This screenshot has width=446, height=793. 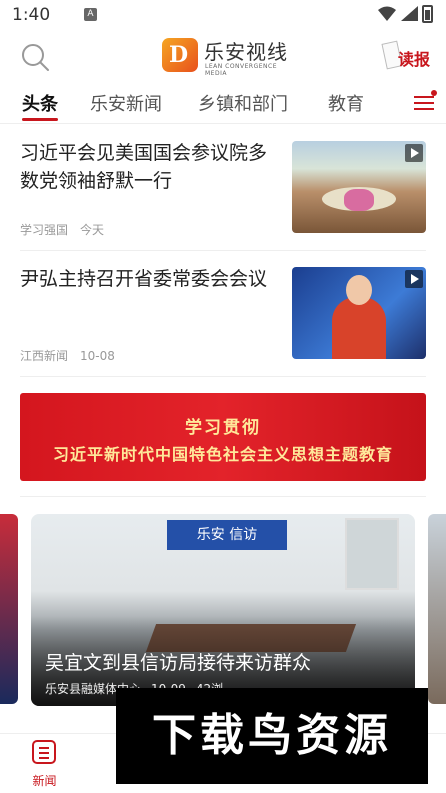 I want to click on logo-mark-letter: D, so click(x=179, y=55).